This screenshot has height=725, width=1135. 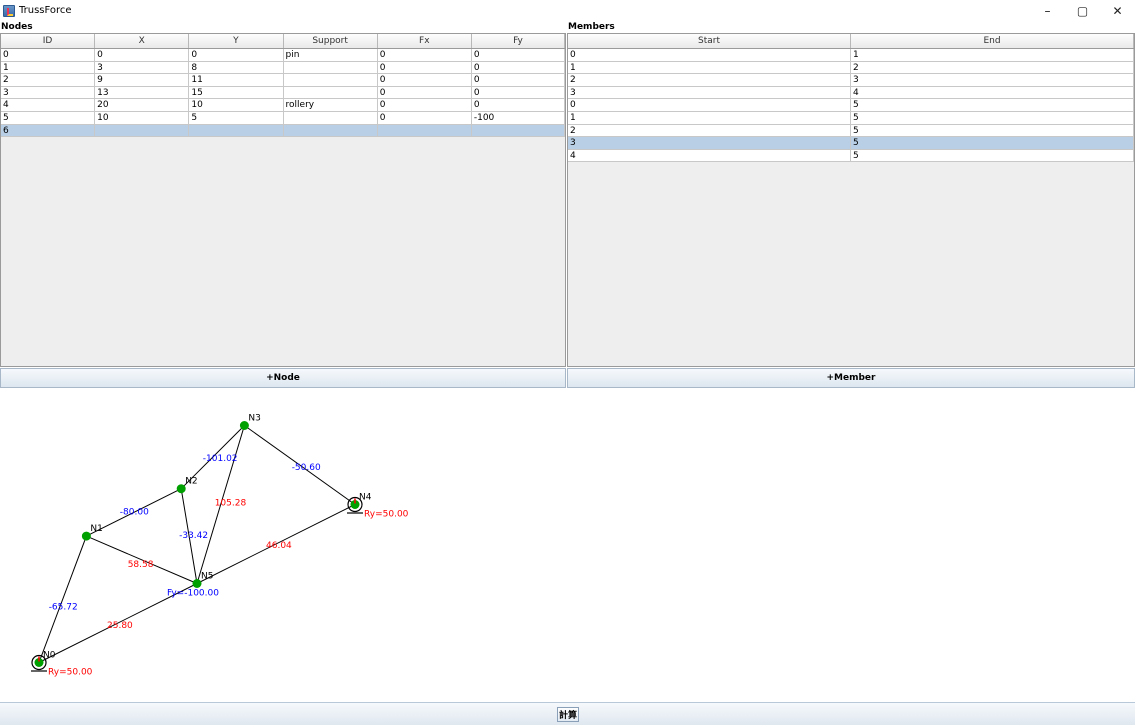 I want to click on maximize-icon: ▢, so click(x=1082, y=10).